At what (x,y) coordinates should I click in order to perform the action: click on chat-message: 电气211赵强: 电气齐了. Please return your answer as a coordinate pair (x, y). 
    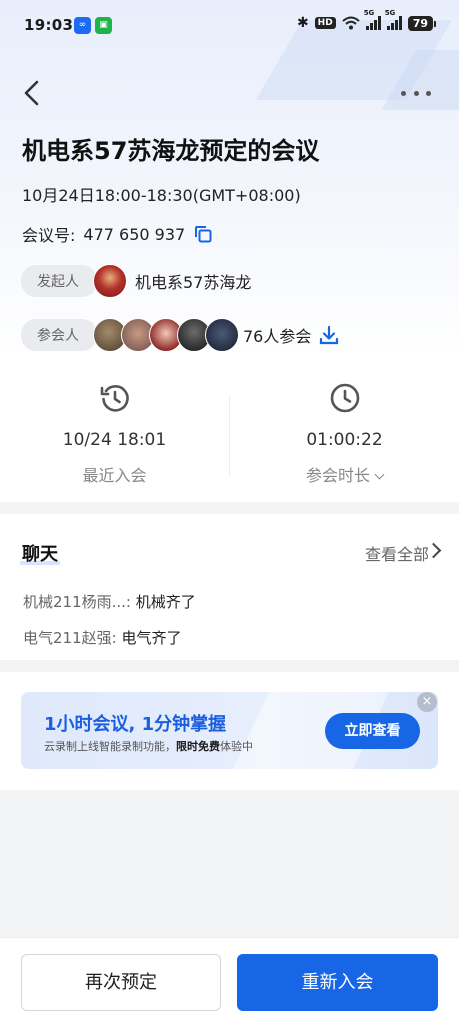
    Looking at the image, I should click on (102, 637).